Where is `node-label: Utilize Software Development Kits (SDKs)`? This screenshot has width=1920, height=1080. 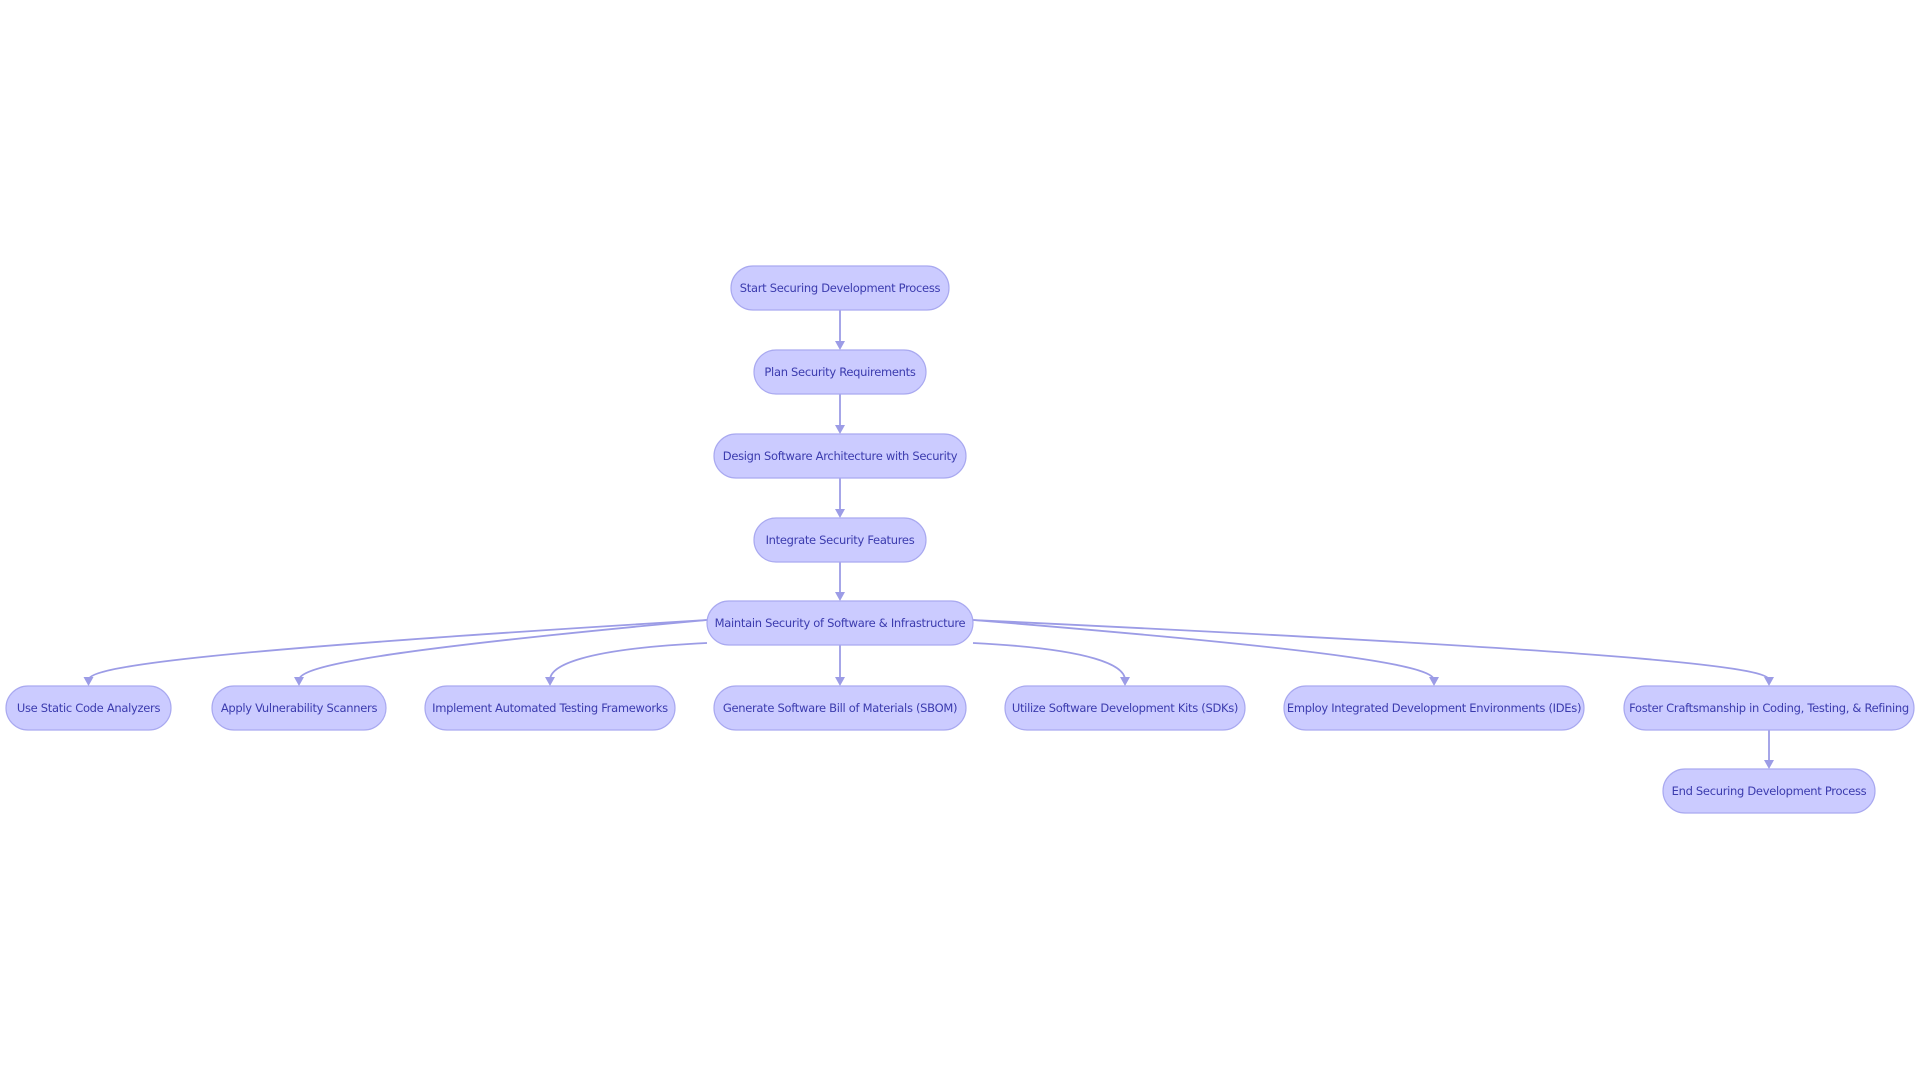 node-label: Utilize Software Development Kits (SDKs) is located at coordinates (1125, 708).